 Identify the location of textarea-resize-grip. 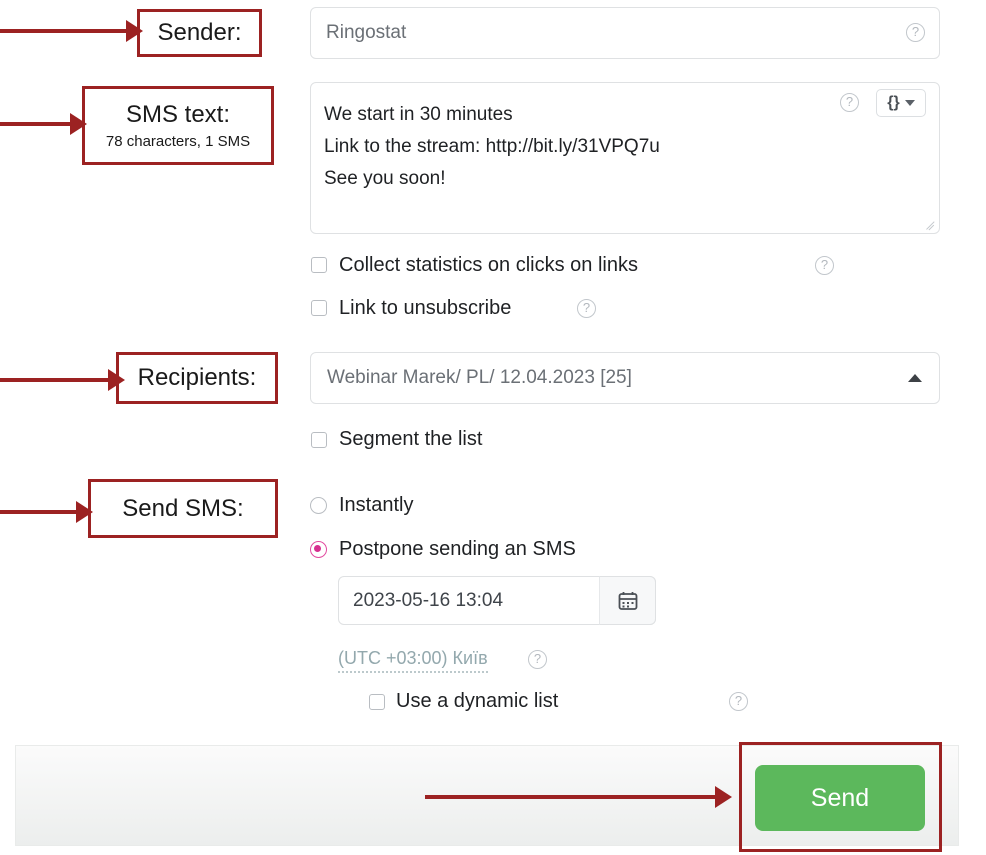
(931, 223).